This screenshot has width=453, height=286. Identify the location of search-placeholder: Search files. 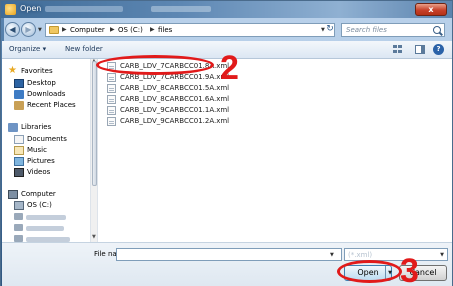
(366, 30).